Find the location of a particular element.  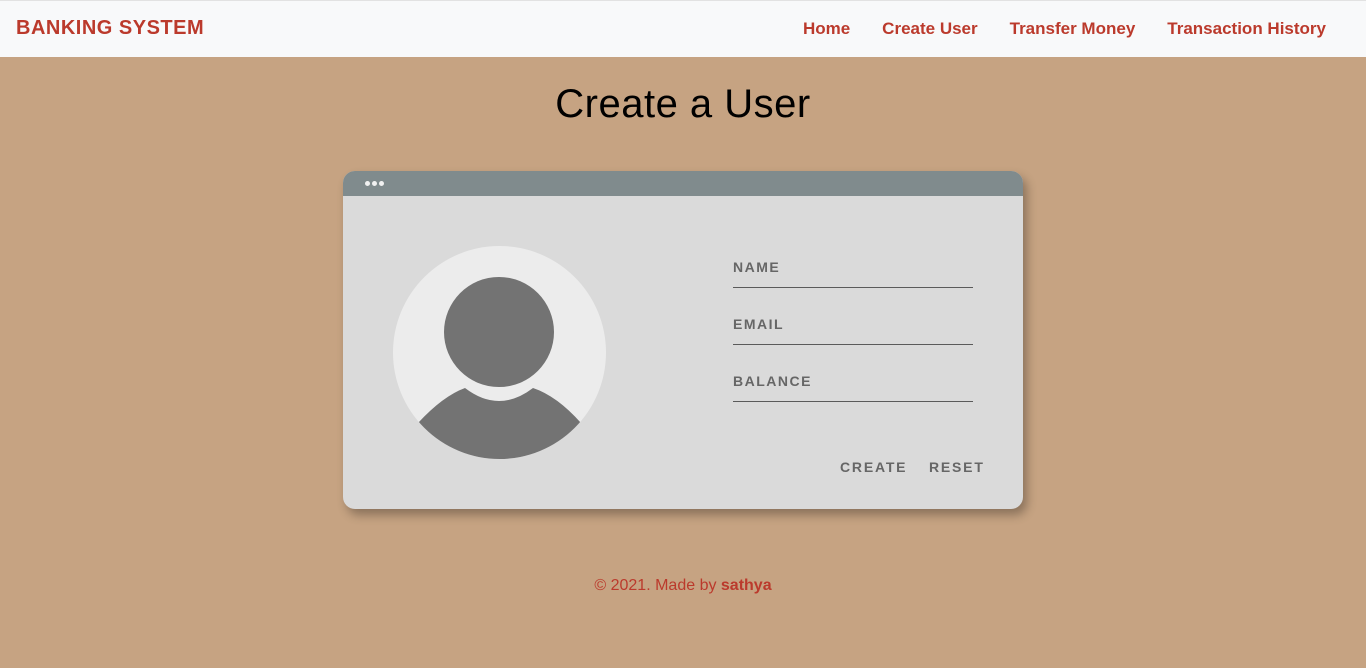

brand-logo: BANKING SYSTEM is located at coordinates (110, 28).